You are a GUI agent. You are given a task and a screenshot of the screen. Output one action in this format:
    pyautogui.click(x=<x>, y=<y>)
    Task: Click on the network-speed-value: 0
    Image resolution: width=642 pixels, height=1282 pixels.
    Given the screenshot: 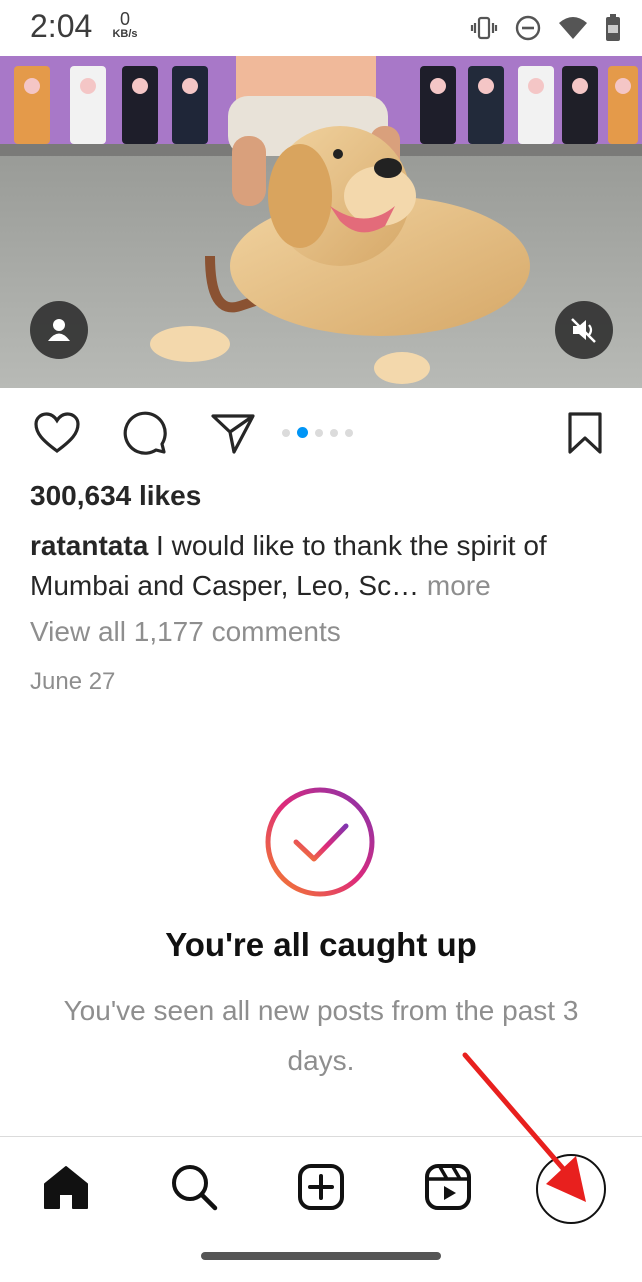 What is the action you would take?
    pyautogui.click(x=124, y=19)
    